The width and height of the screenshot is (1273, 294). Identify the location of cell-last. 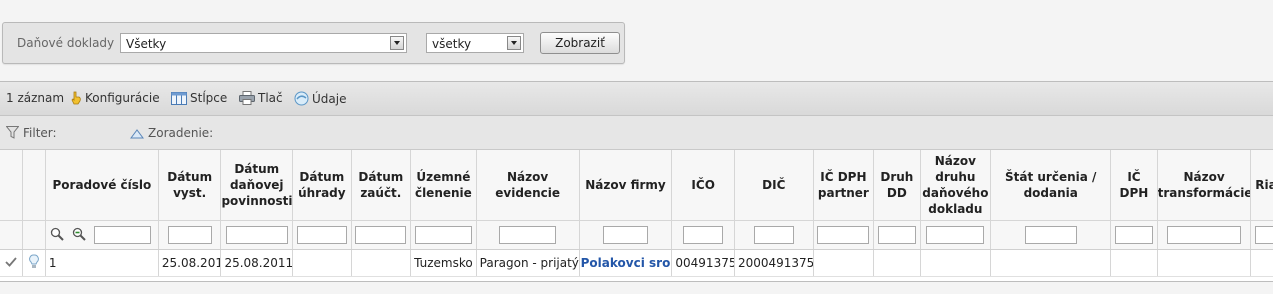
(1261, 263).